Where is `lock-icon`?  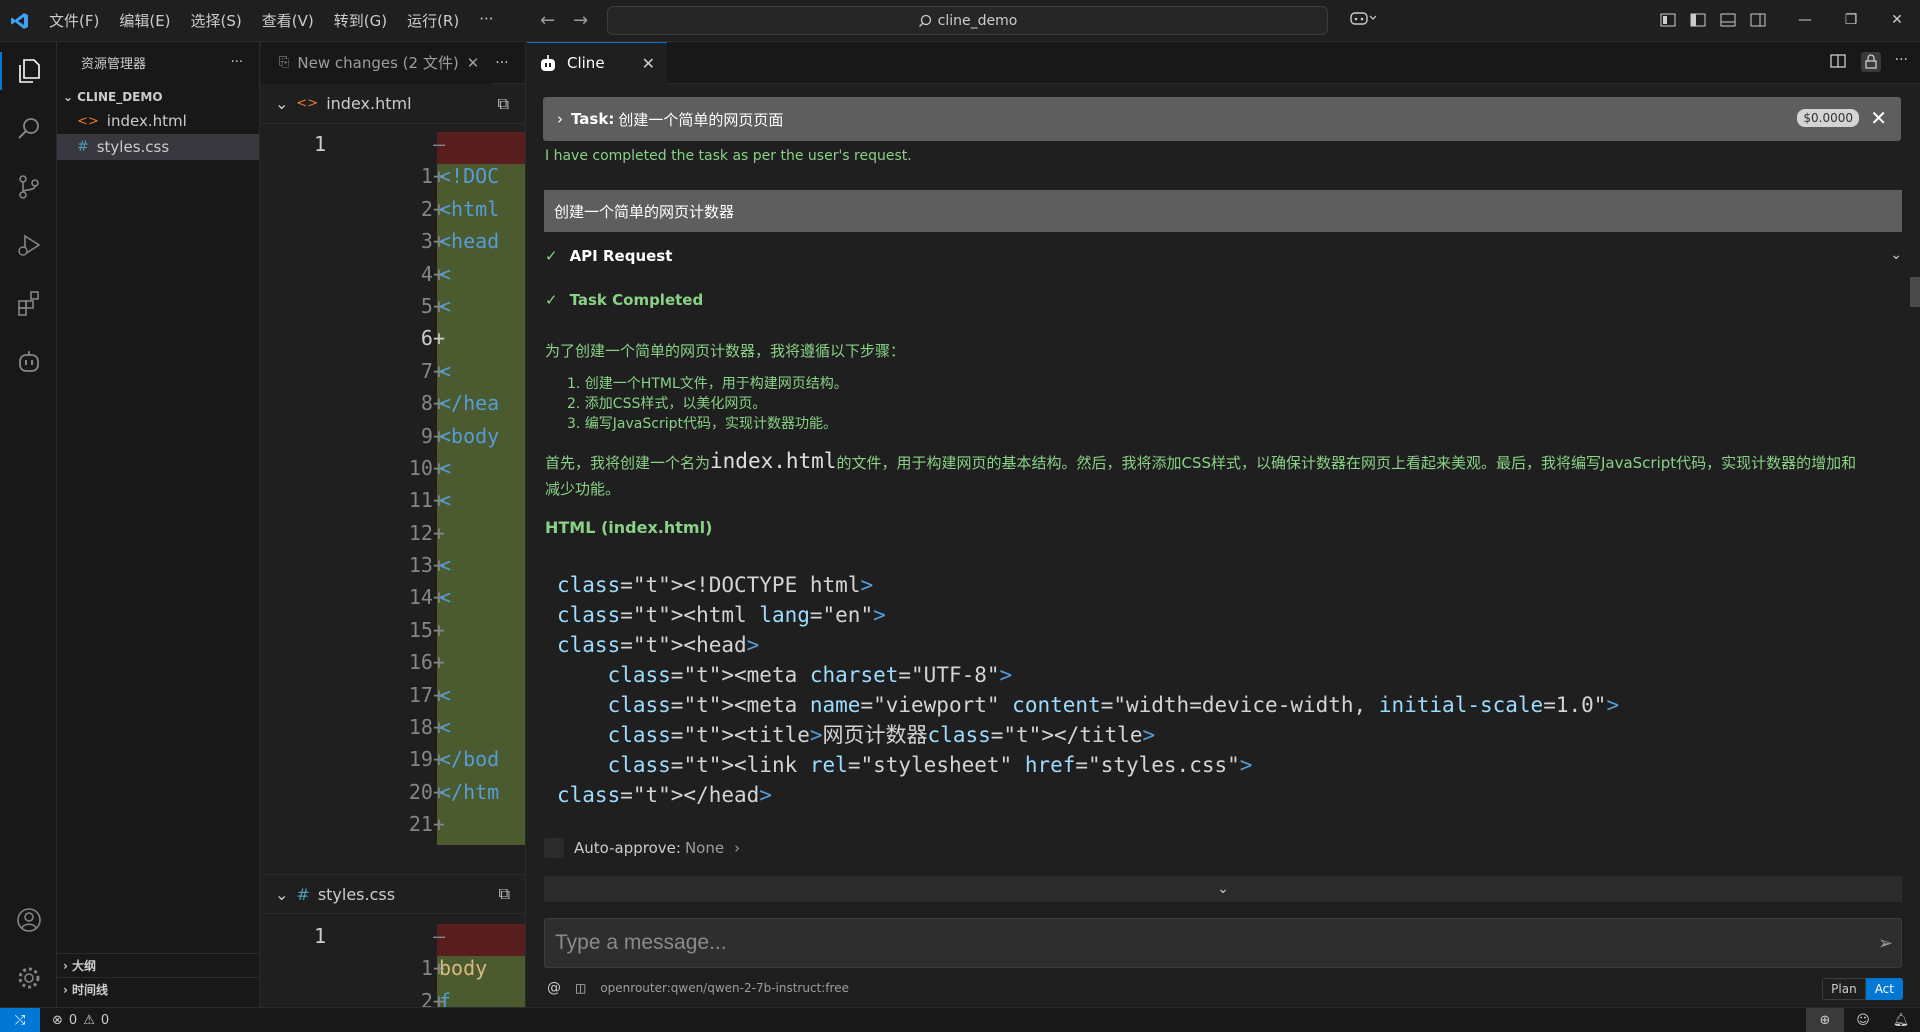 lock-icon is located at coordinates (1870, 62).